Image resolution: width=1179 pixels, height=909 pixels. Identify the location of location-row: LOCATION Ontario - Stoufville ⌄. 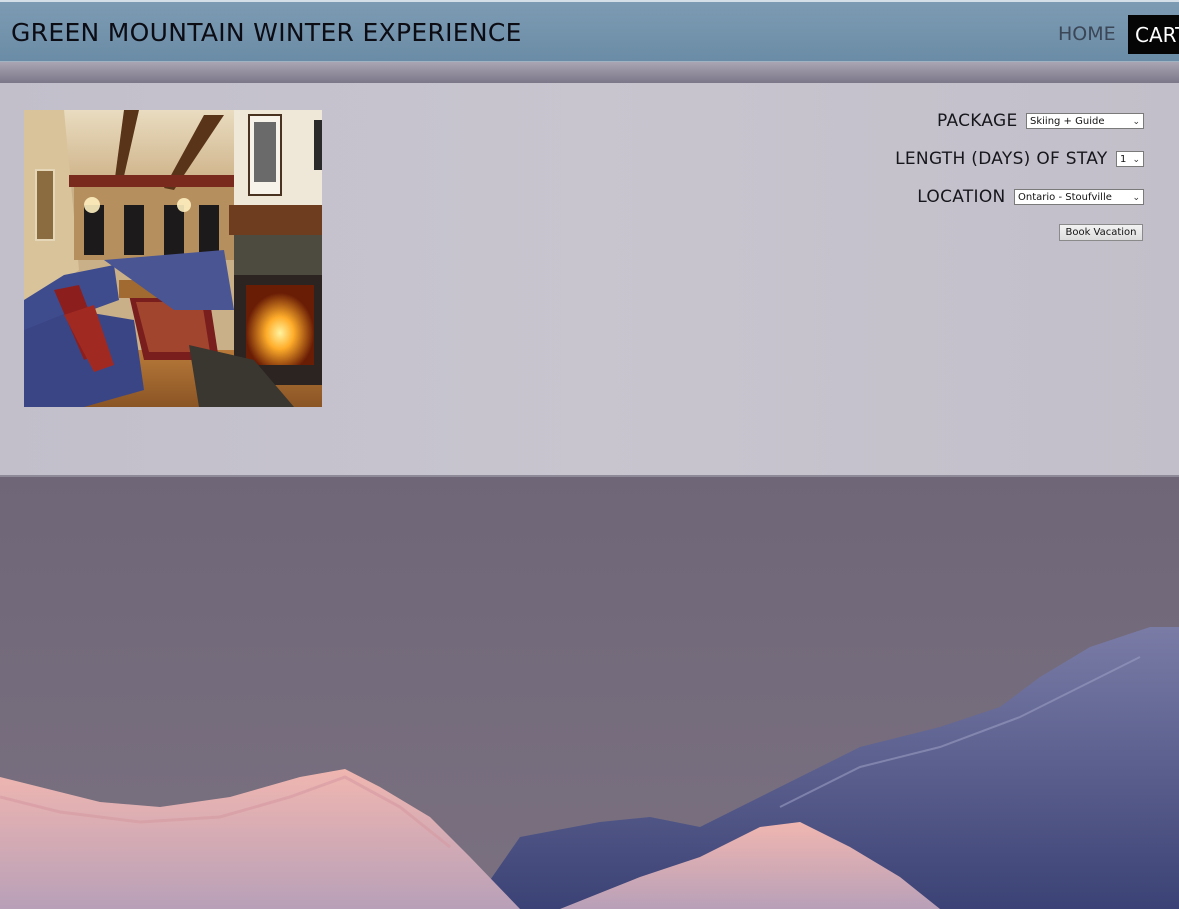
(1030, 197).